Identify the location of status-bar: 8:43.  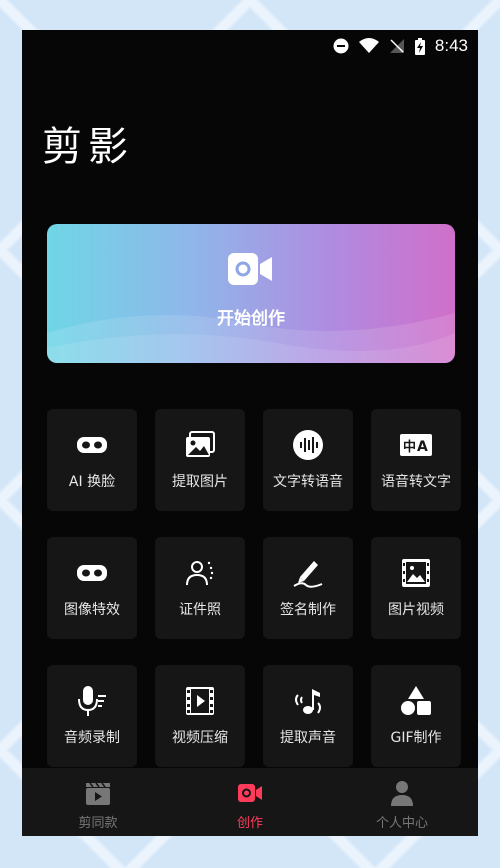
(250, 47).